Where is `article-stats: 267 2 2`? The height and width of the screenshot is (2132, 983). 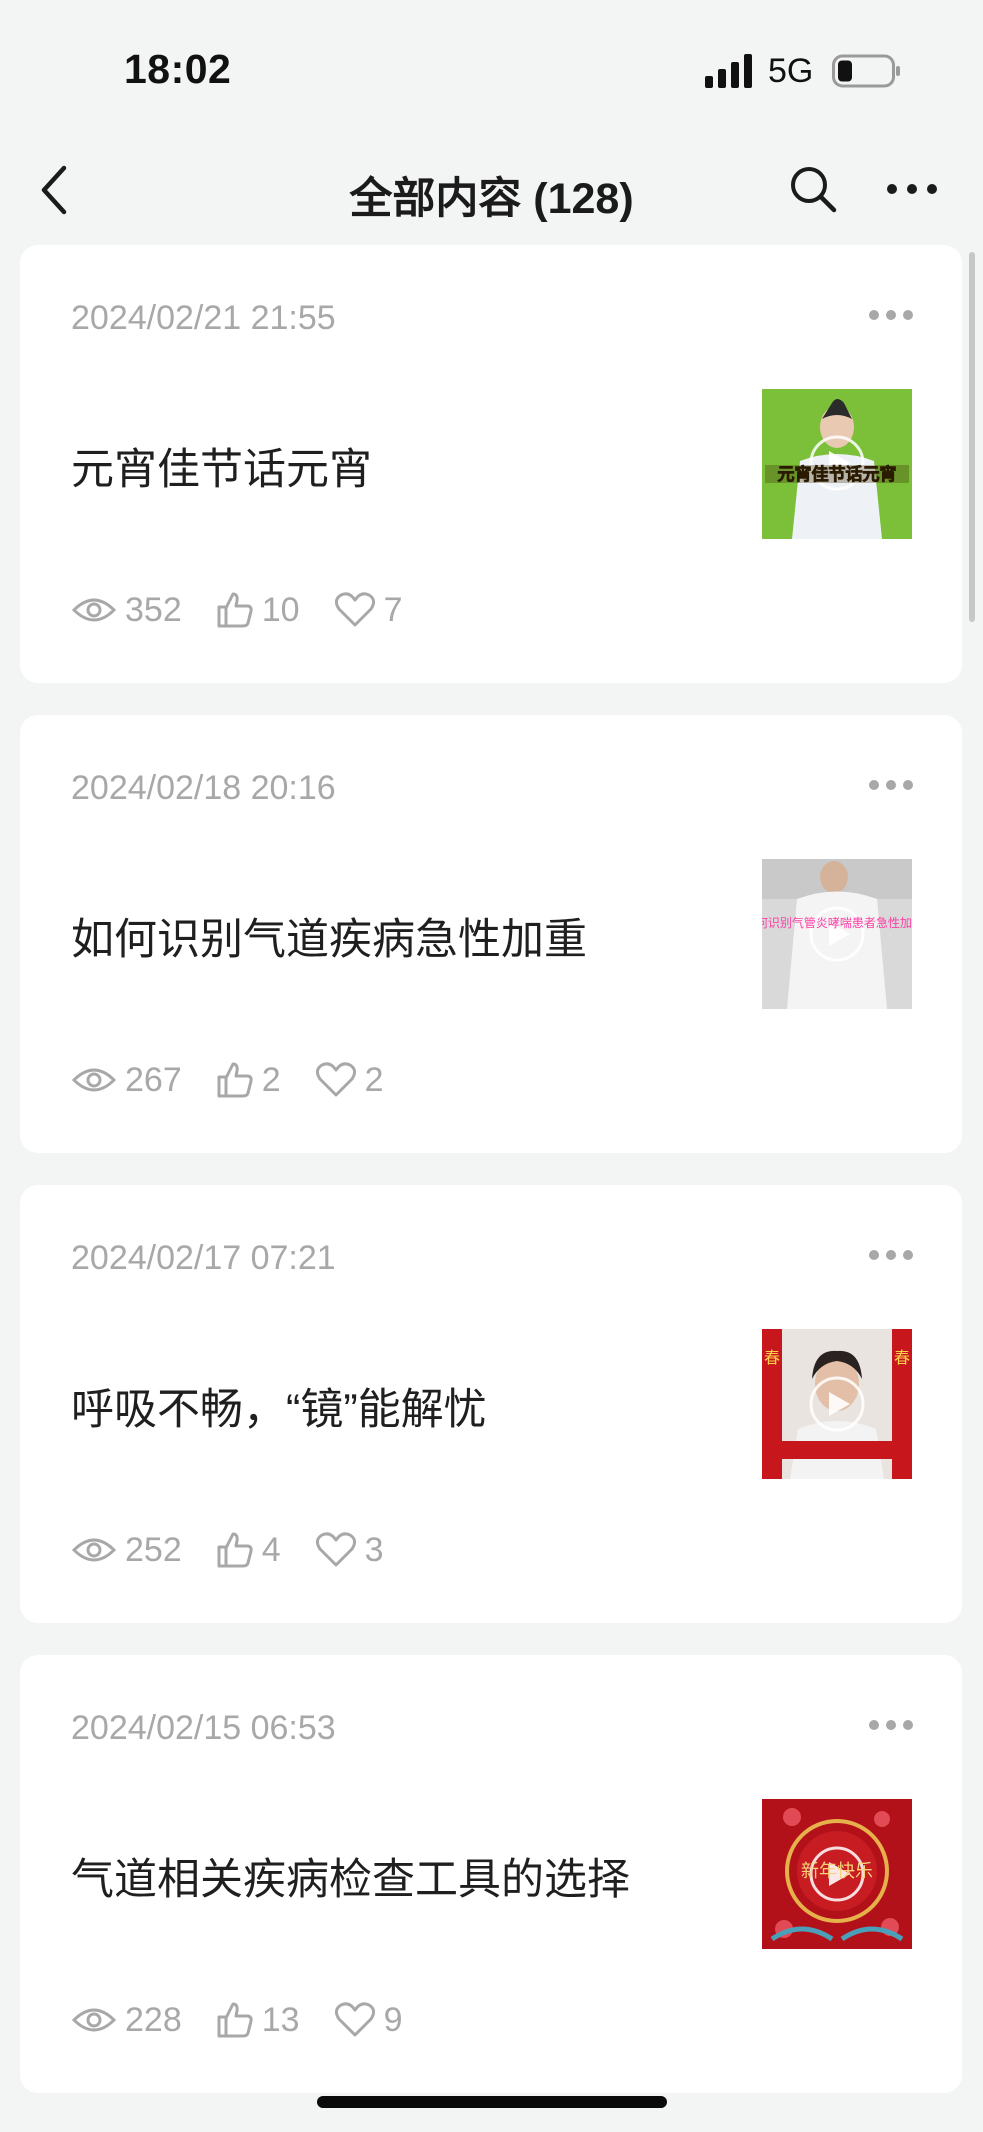
article-stats: 267 2 2 is located at coordinates (244, 1080).